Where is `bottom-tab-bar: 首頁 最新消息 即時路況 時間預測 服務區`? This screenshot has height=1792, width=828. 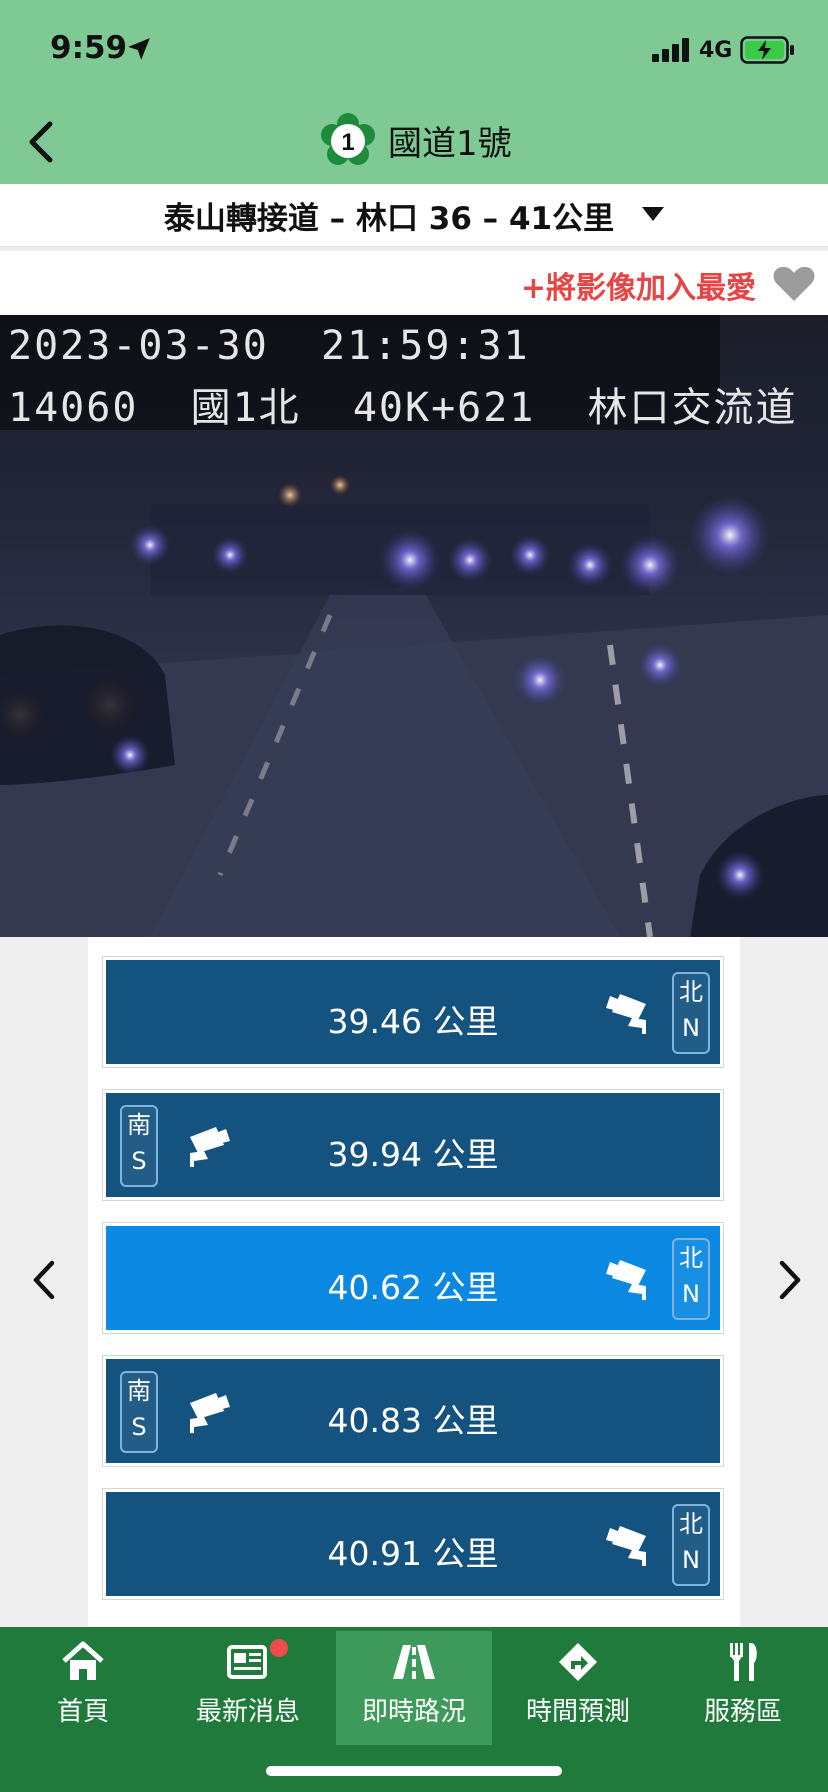
bottom-tab-bar: 首頁 最新消息 即時路況 時間預測 服務區 is located at coordinates (414, 1709).